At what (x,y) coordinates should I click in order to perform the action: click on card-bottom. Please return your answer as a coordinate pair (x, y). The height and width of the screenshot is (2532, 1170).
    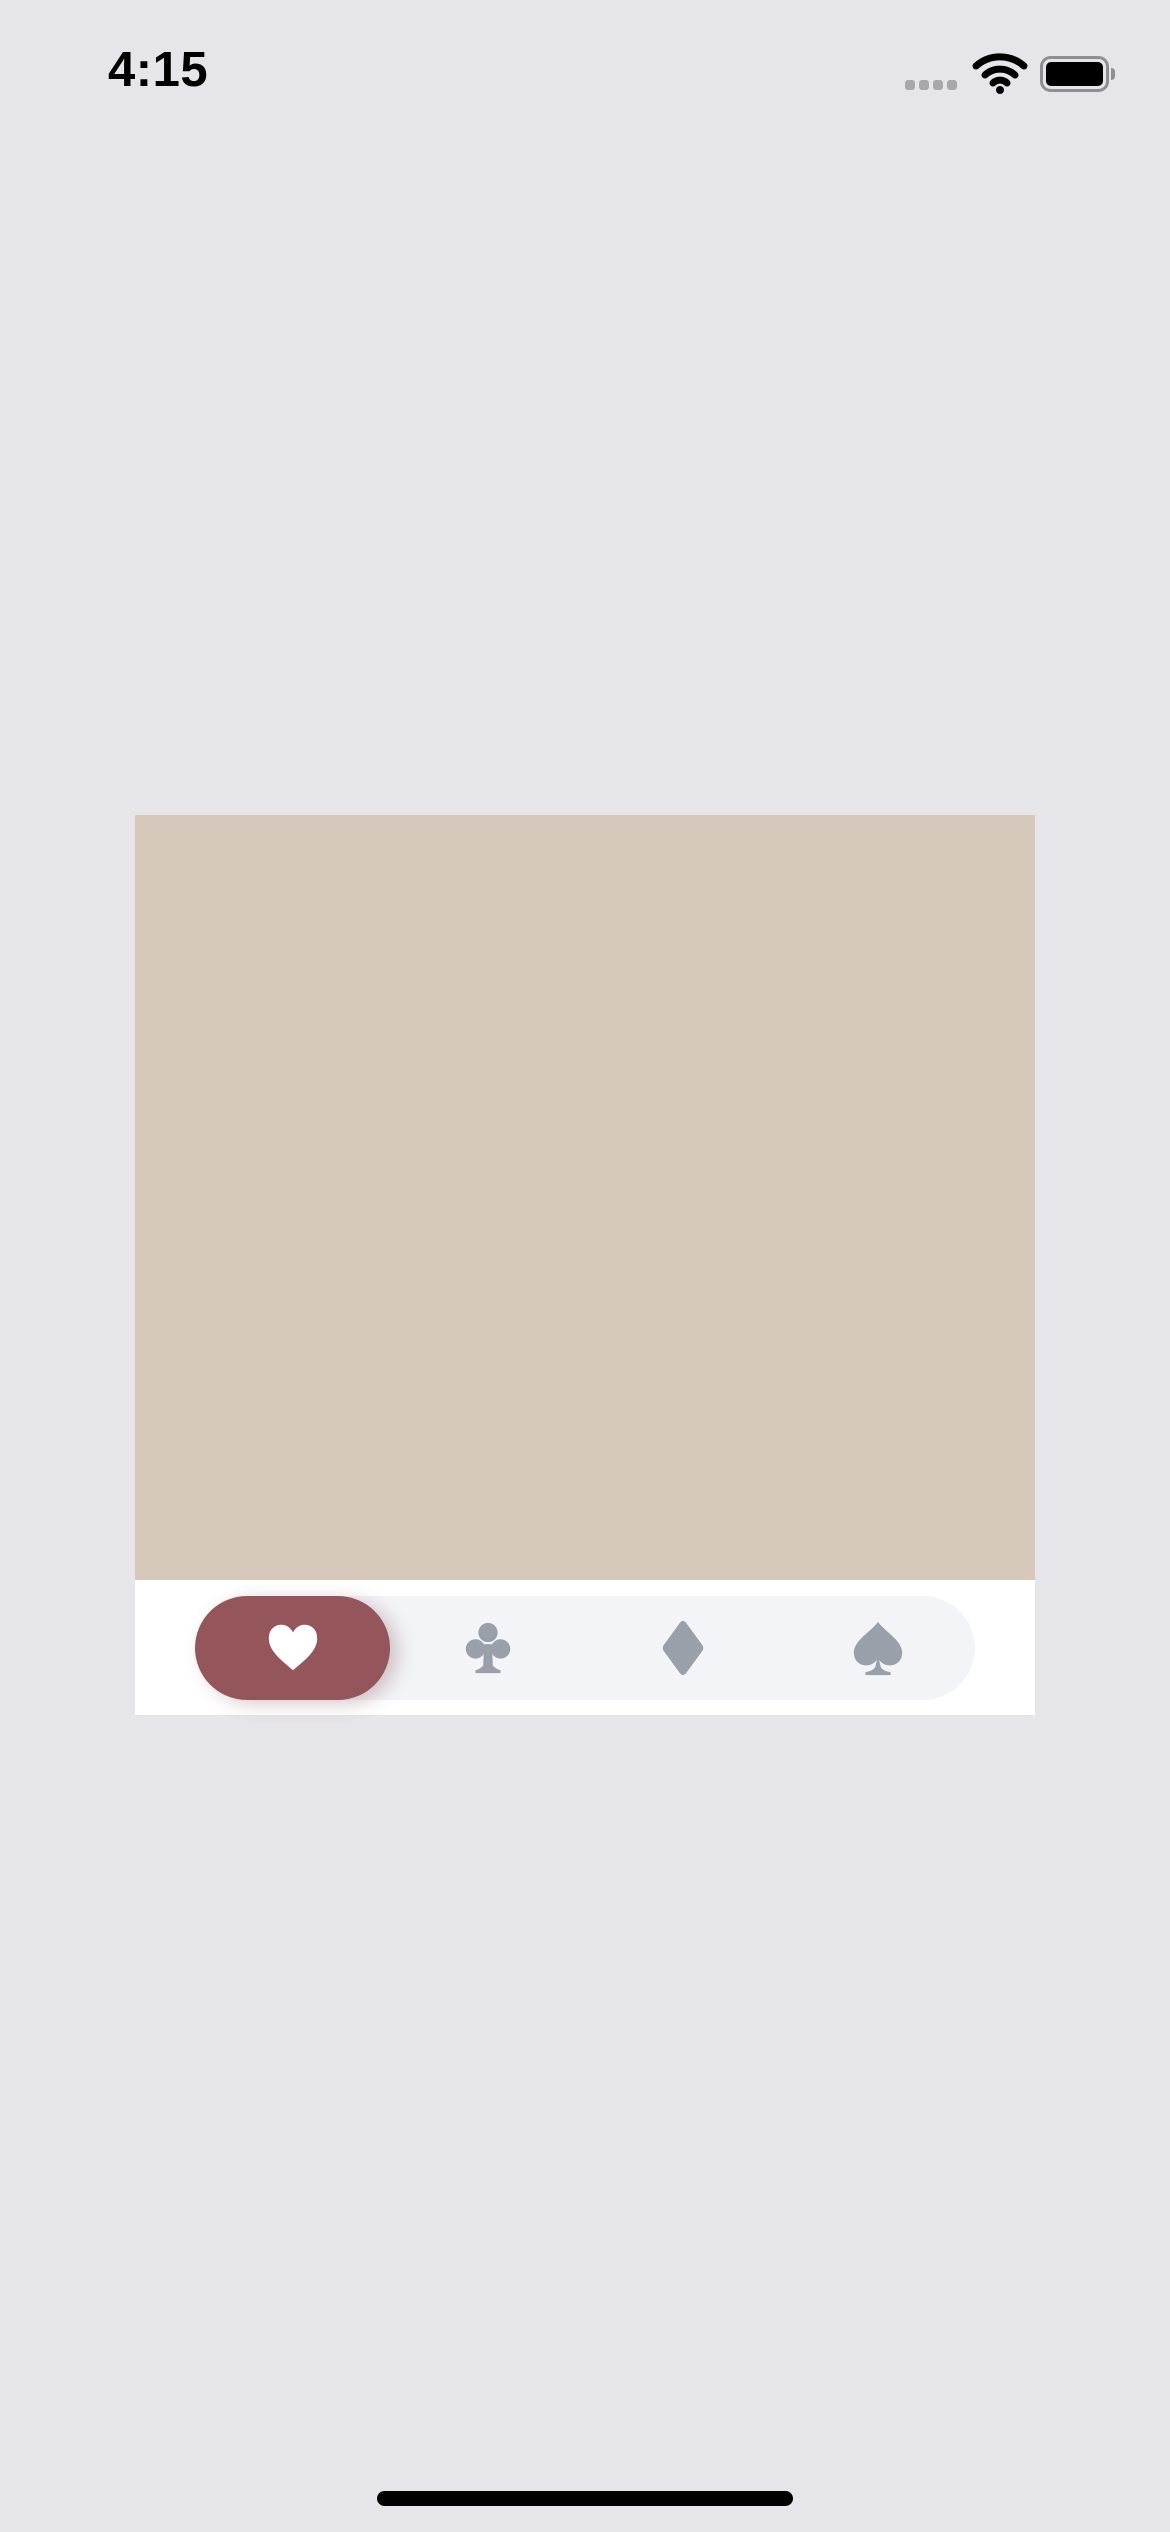
    Looking at the image, I should click on (585, 1647).